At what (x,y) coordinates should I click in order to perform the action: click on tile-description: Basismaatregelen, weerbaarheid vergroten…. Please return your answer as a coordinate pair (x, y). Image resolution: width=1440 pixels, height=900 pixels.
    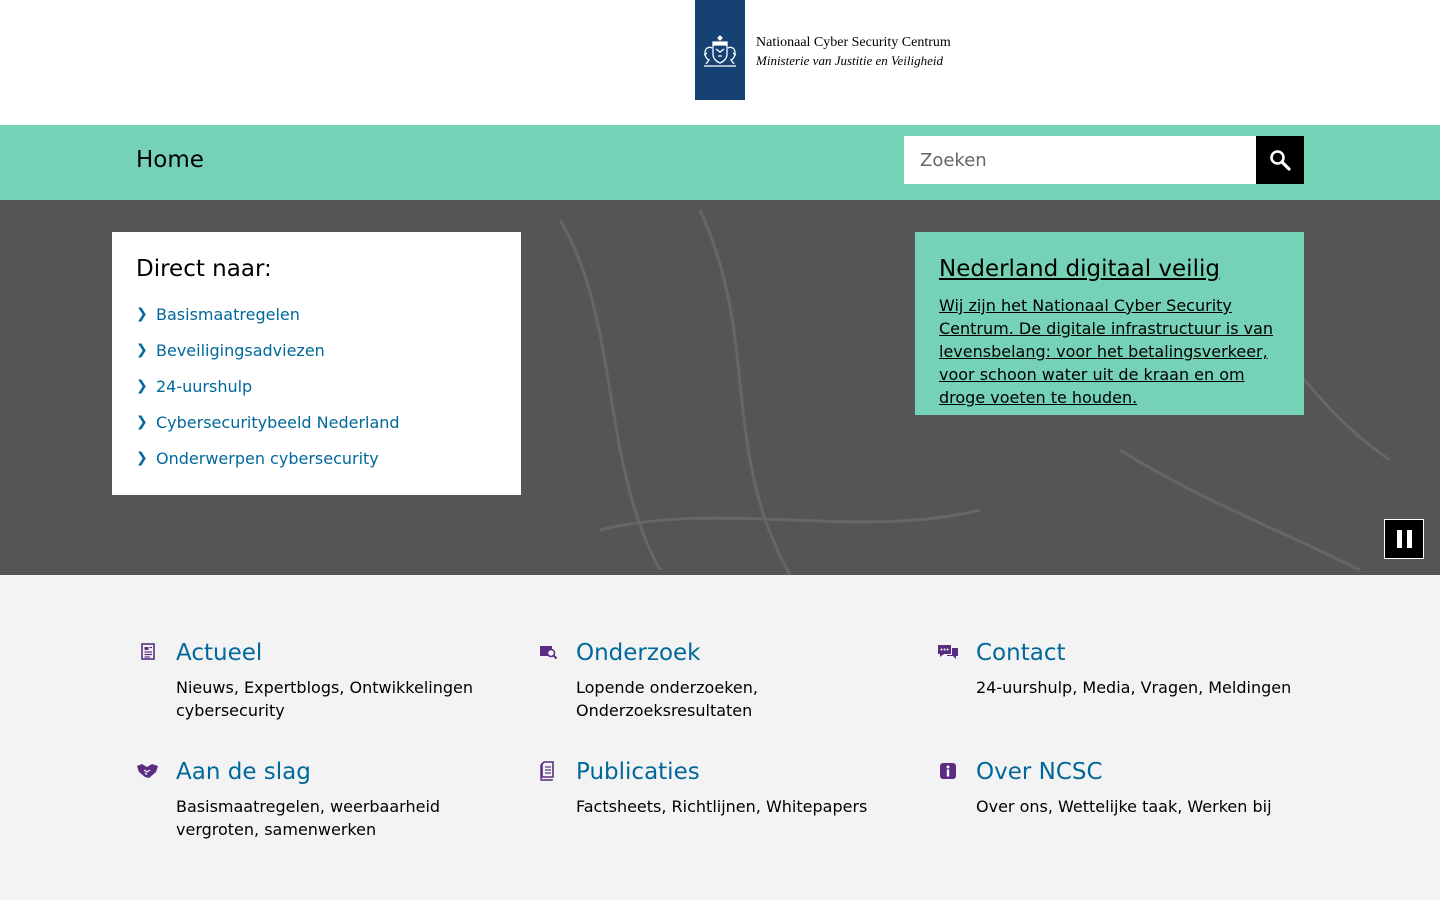
    Looking at the image, I should click on (308, 818).